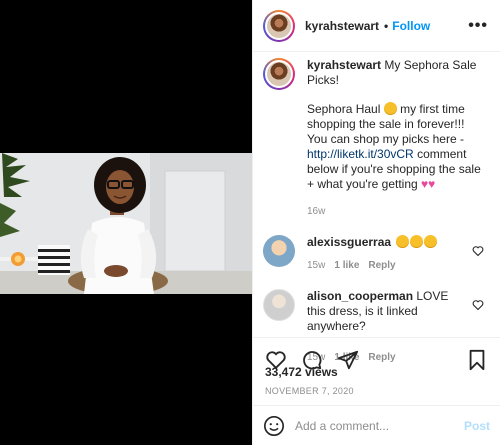  Describe the element at coordinates (309, 391) in the screenshot. I see `post-date: NOVEMBER 7, 2020` at that location.